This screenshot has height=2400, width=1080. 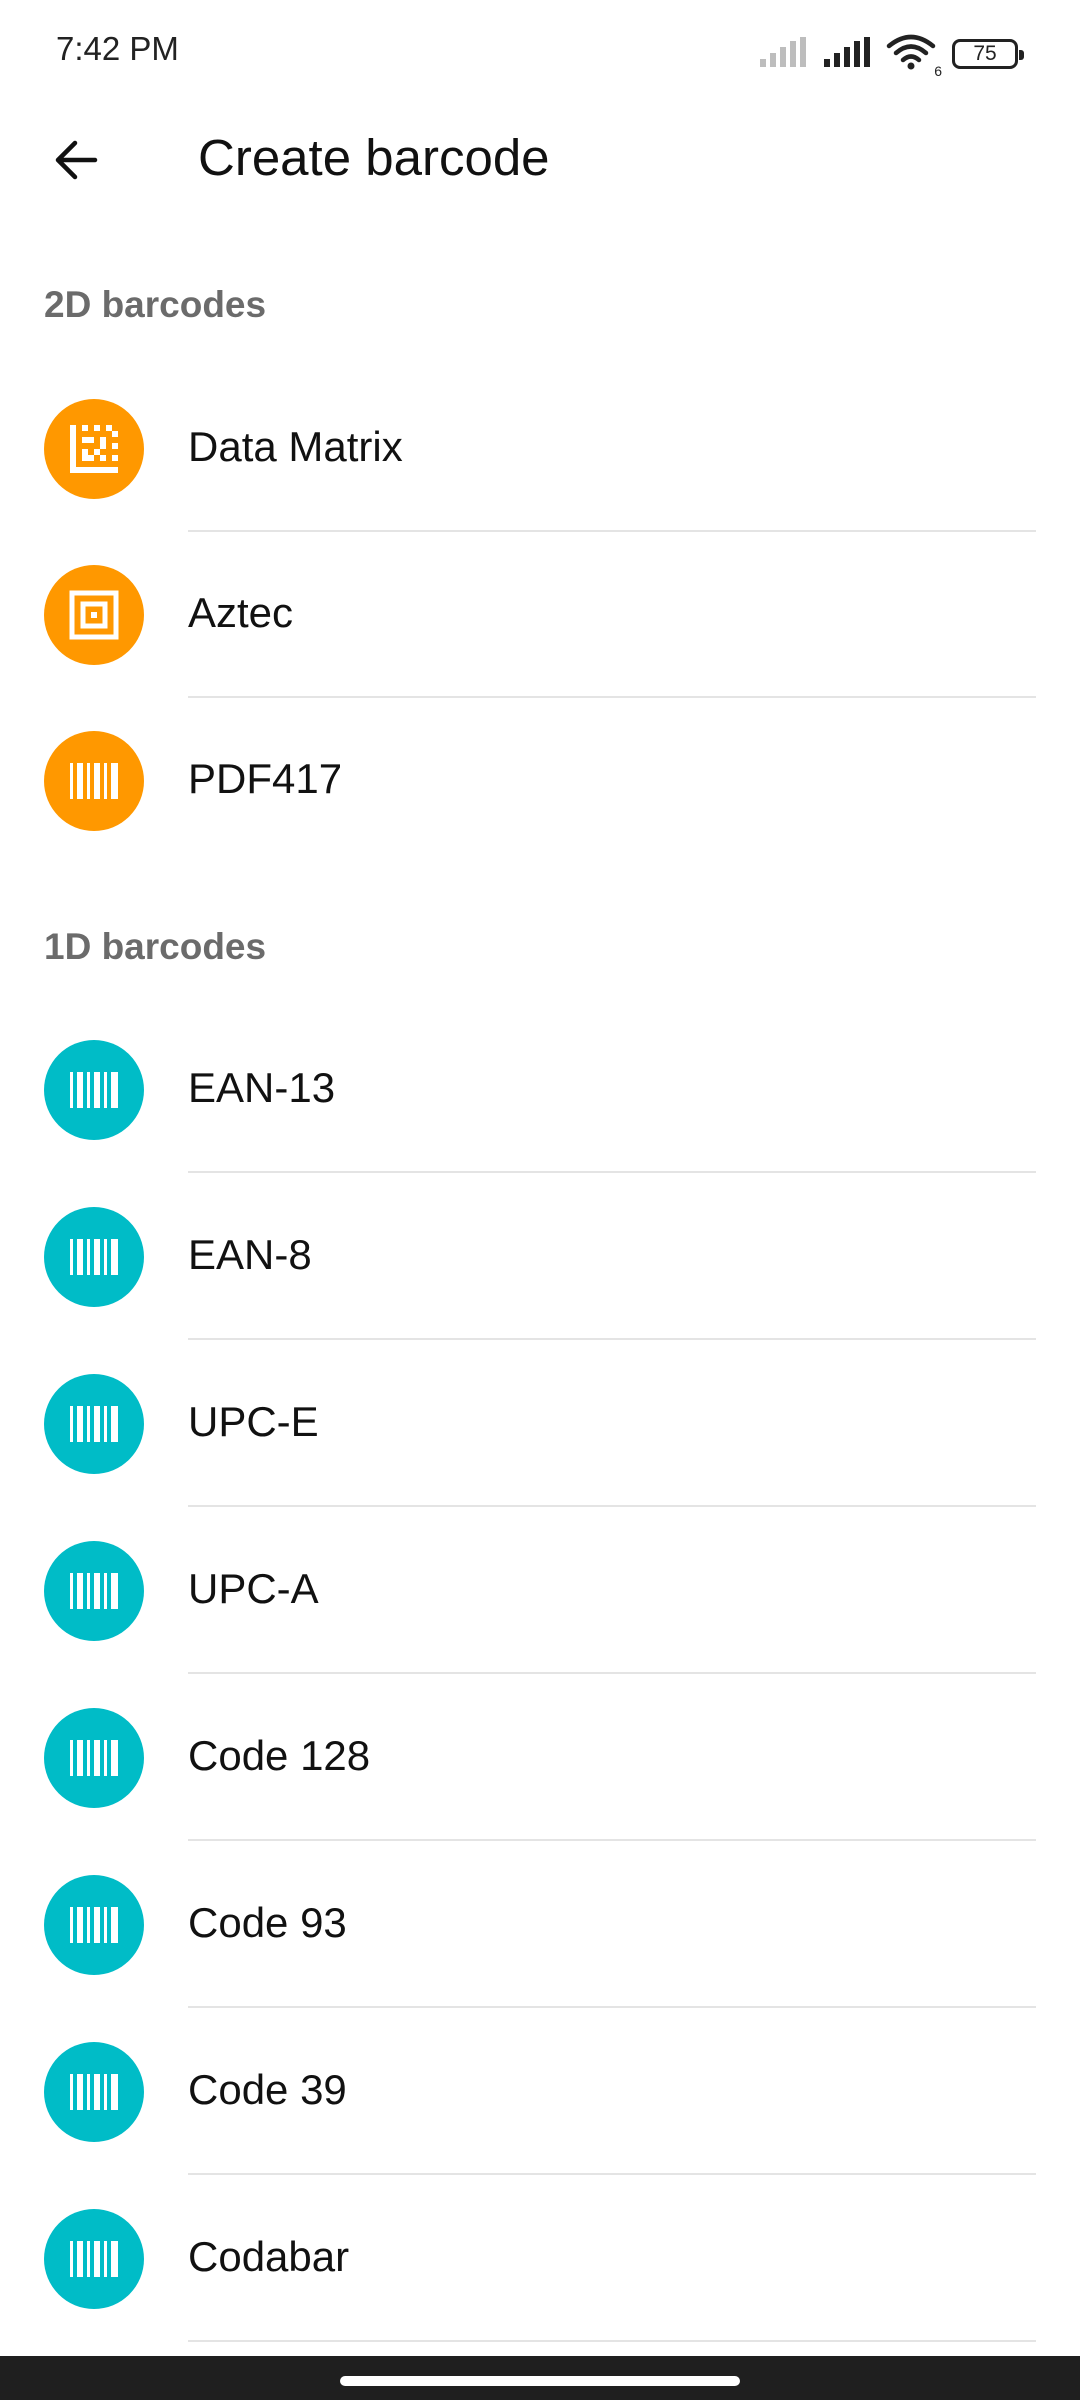 What do you see at coordinates (295, 446) in the screenshot?
I see `list-item-label: Data Matrix` at bounding box center [295, 446].